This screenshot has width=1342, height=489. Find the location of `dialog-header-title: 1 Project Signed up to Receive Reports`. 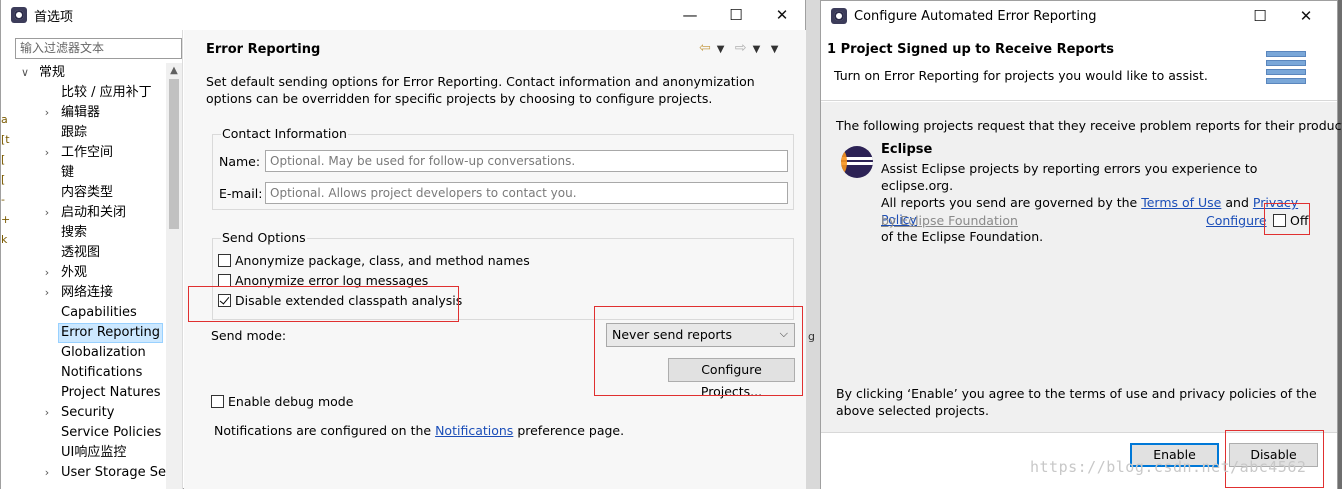

dialog-header-title: 1 Project Signed up to Receive Reports is located at coordinates (970, 49).